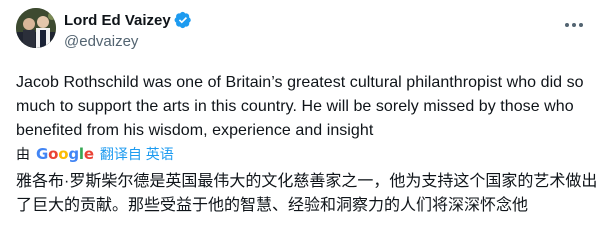 This screenshot has width=607, height=247. What do you see at coordinates (313, 42) in the screenshot?
I see `user-handle: @edvaizey` at bounding box center [313, 42].